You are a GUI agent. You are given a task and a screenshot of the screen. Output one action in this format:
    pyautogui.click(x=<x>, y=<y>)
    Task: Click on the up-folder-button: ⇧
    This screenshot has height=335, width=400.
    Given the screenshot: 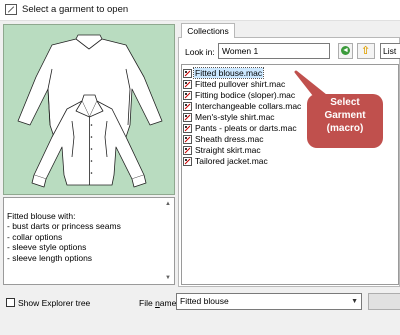 What is the action you would take?
    pyautogui.click(x=366, y=51)
    